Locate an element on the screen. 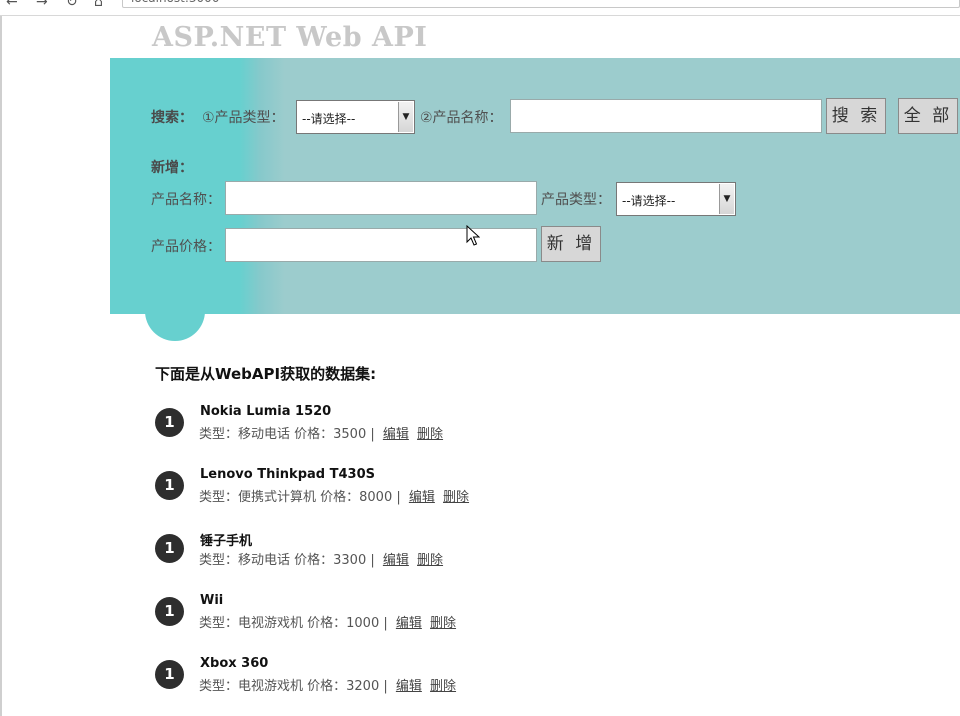 The height and width of the screenshot is (716, 960). show-all-button: 全 部 is located at coordinates (928, 116).